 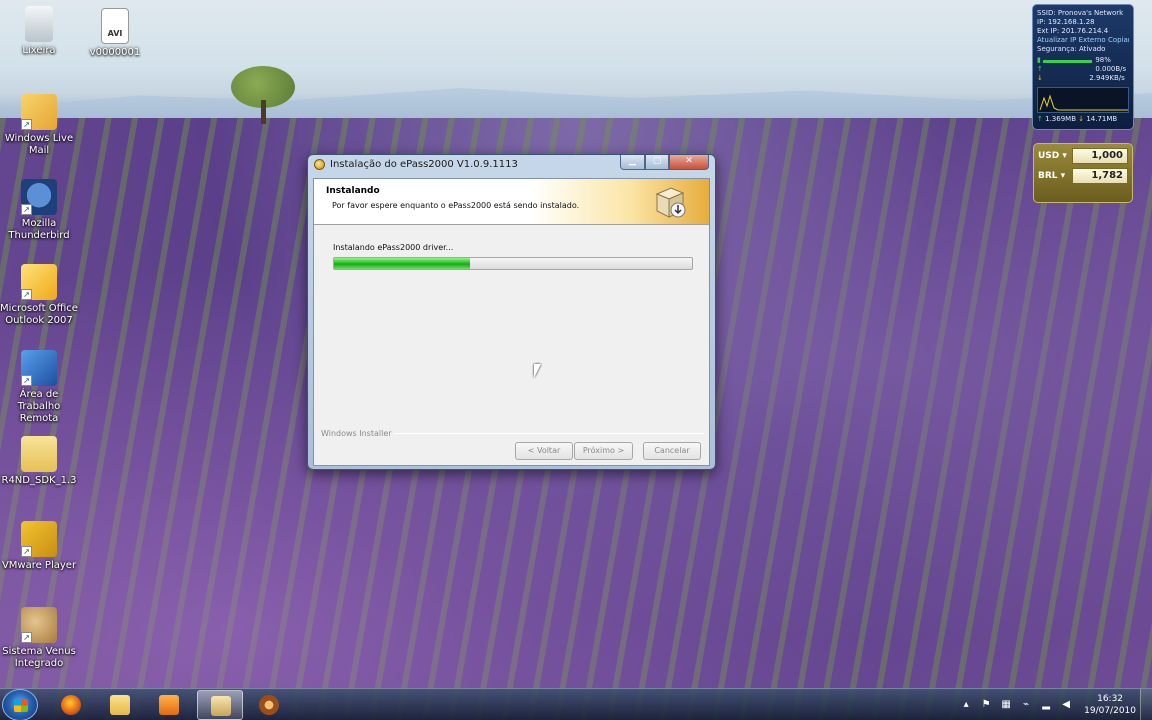 I want to click on wallpaper-tree-trunk, so click(x=263, y=112).